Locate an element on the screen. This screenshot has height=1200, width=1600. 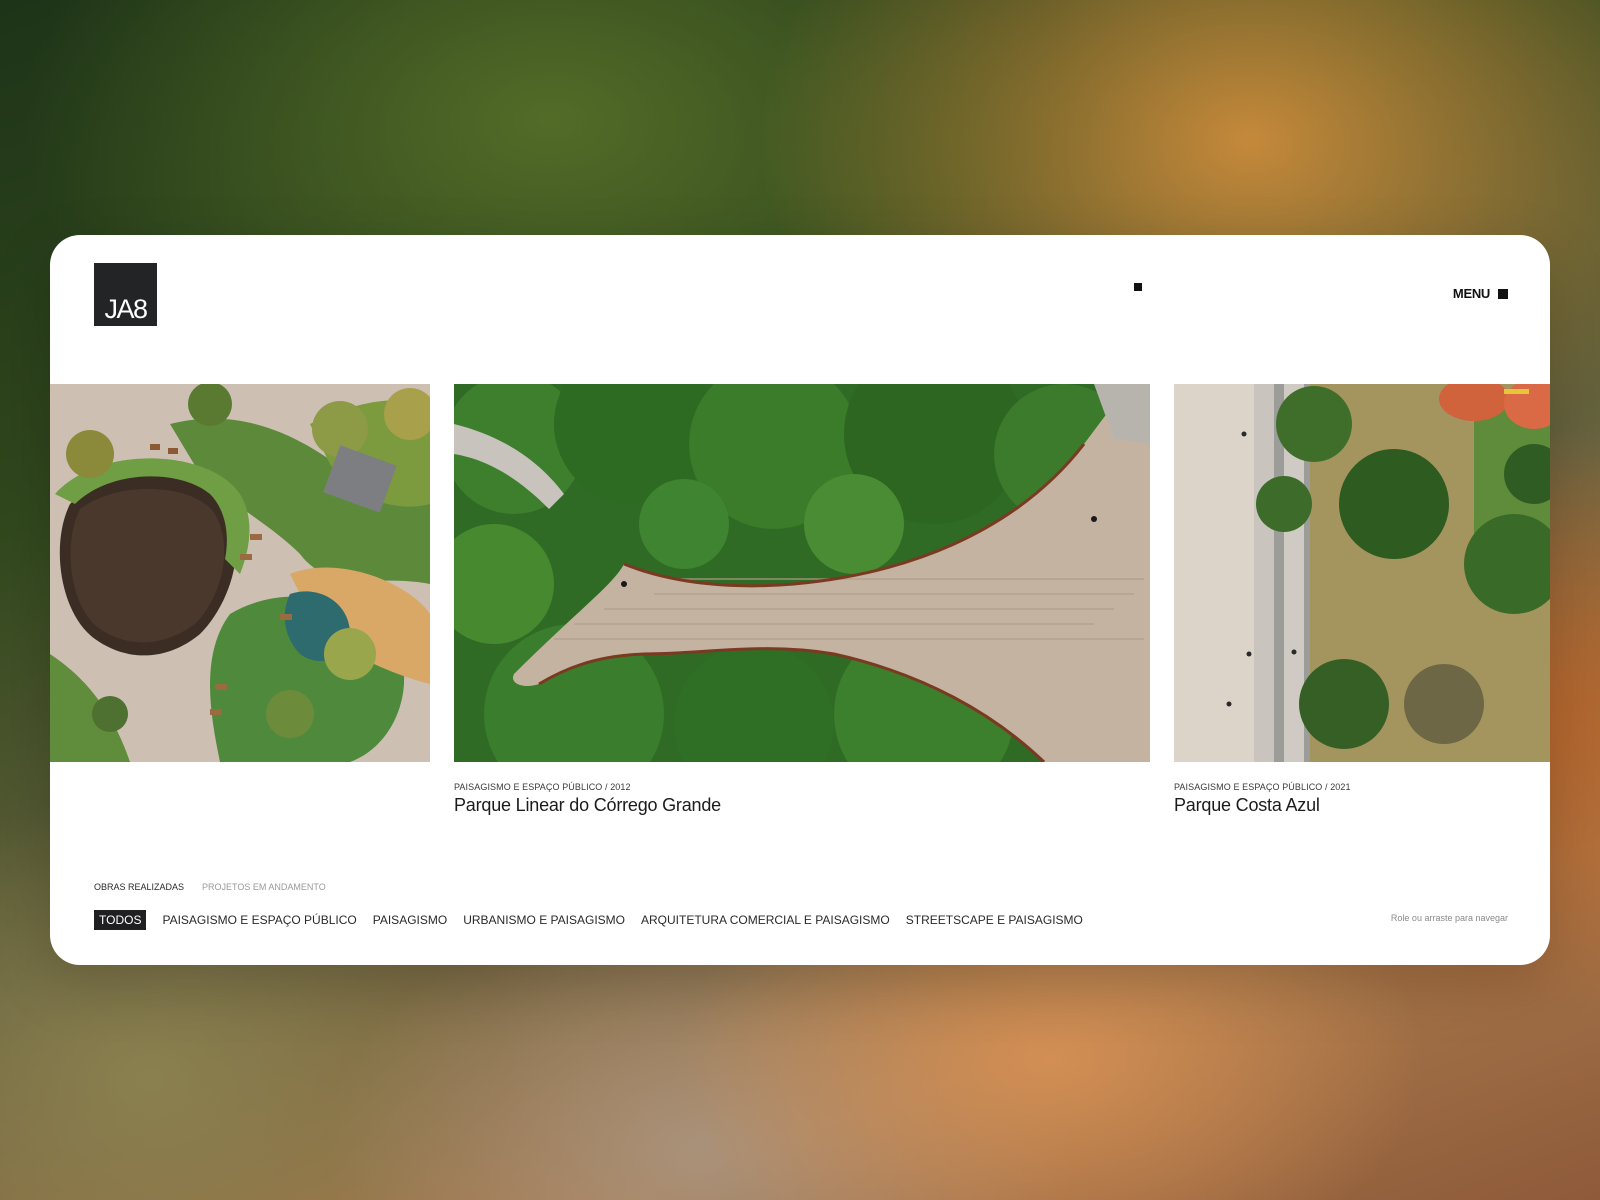
filter-streetscape-paisagismo: STREETSCAPE E PAISAGISMO is located at coordinates (994, 920).